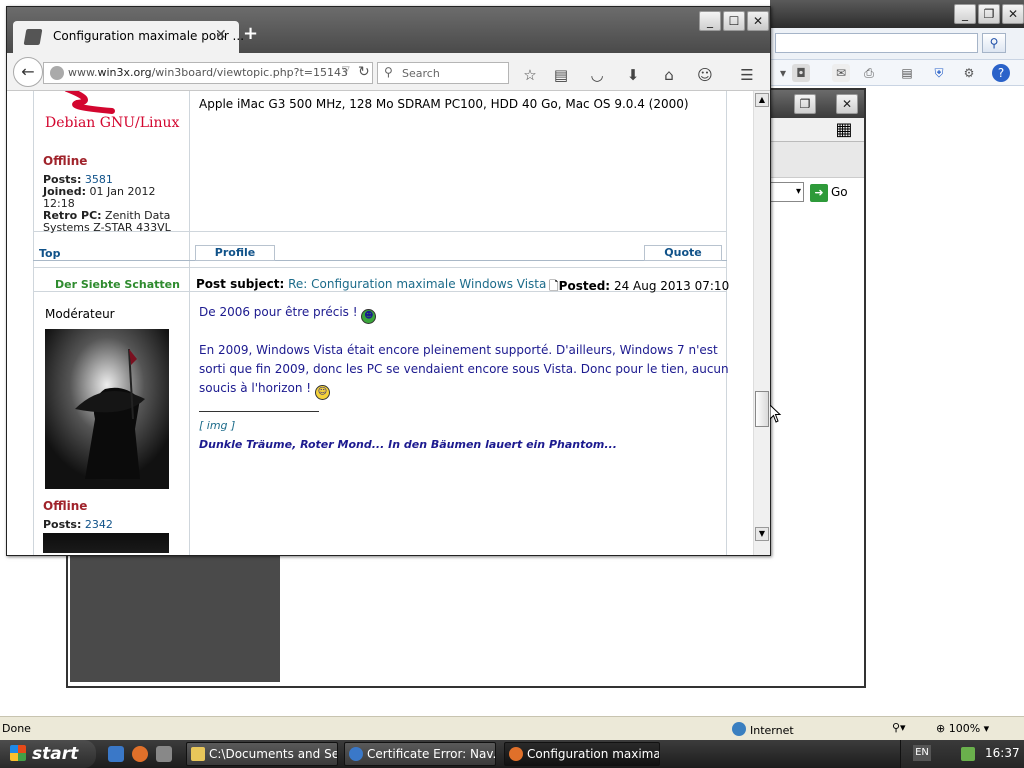 The height and width of the screenshot is (768, 1024). I want to click on new-tab-button: +, so click(250, 33).